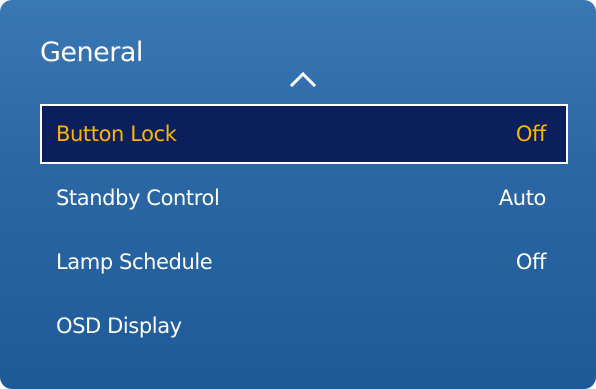 This screenshot has width=596, height=389. I want to click on menu-item-lamp-schedule: Lamp Schedule Off, so click(304, 262).